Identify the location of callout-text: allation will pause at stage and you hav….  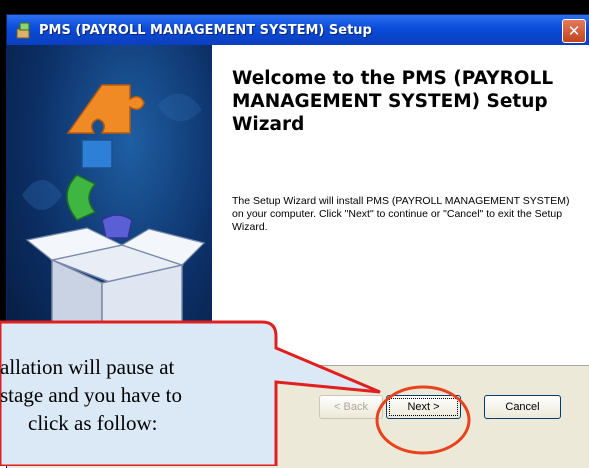
(150, 395).